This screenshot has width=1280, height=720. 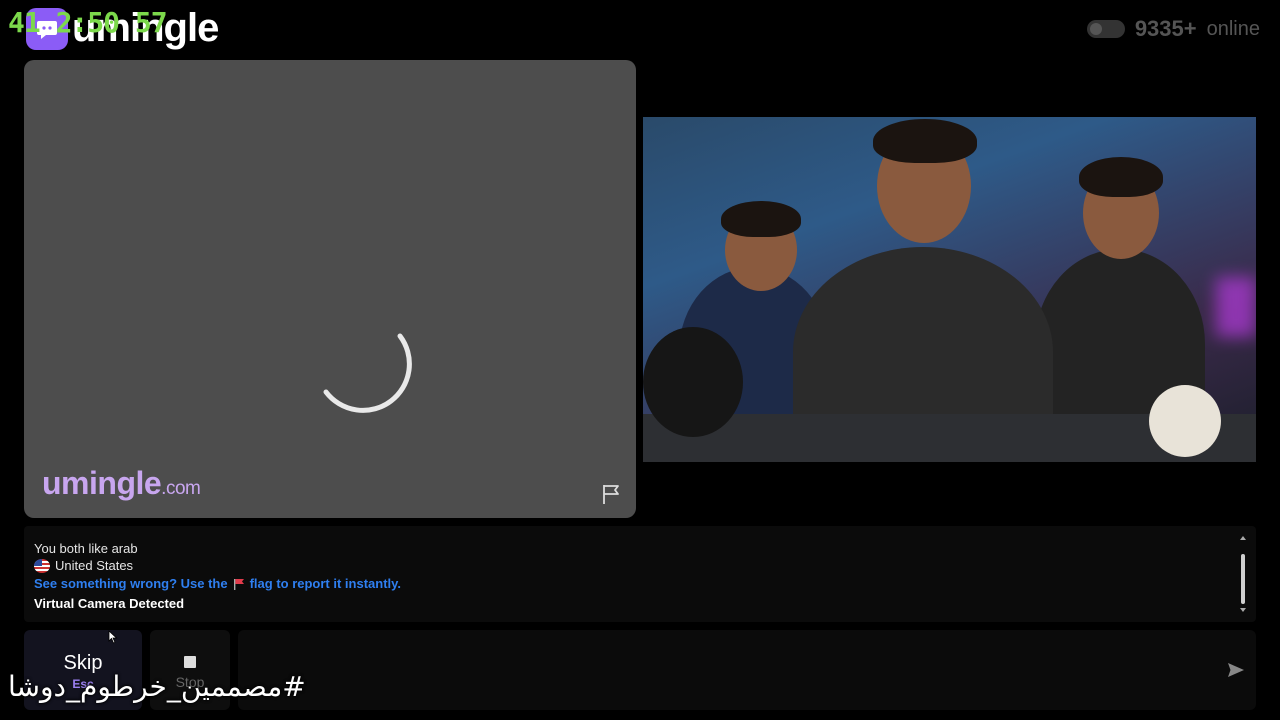 What do you see at coordinates (102, 483) in the screenshot?
I see `watermark-name: umingle` at bounding box center [102, 483].